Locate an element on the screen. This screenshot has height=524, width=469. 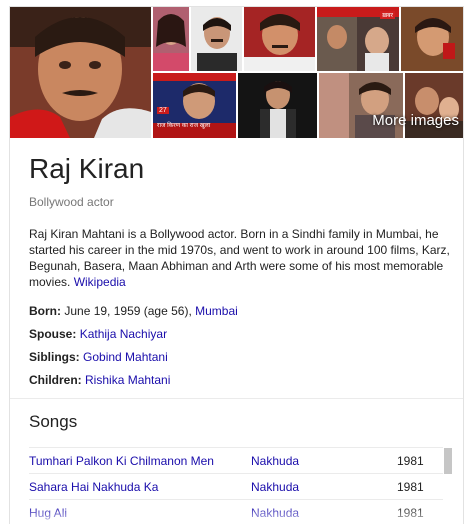
entity-subtitle: Bollywood actor is located at coordinates (71, 202).